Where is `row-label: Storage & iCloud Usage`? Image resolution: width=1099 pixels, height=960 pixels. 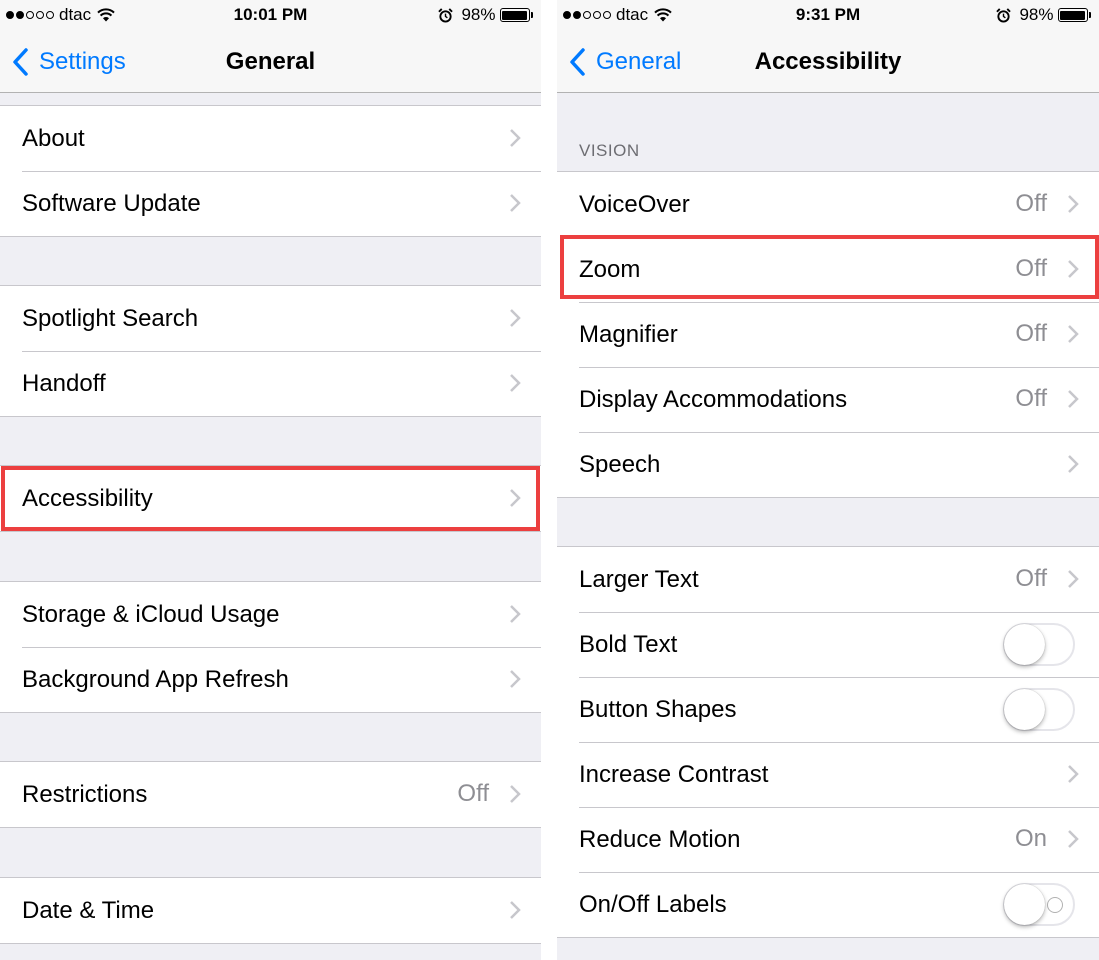
row-label: Storage & iCloud Usage is located at coordinates (151, 614).